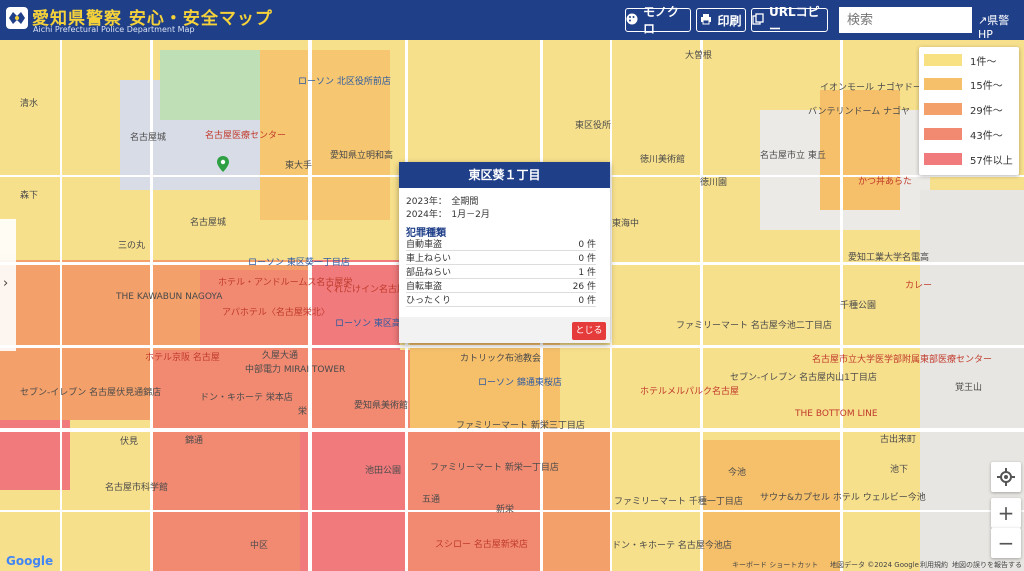 Image resolution: width=1024 pixels, height=571 pixels. What do you see at coordinates (295, 370) in the screenshot?
I see `map-label: 中部電力 MIRAI TOWER` at bounding box center [295, 370].